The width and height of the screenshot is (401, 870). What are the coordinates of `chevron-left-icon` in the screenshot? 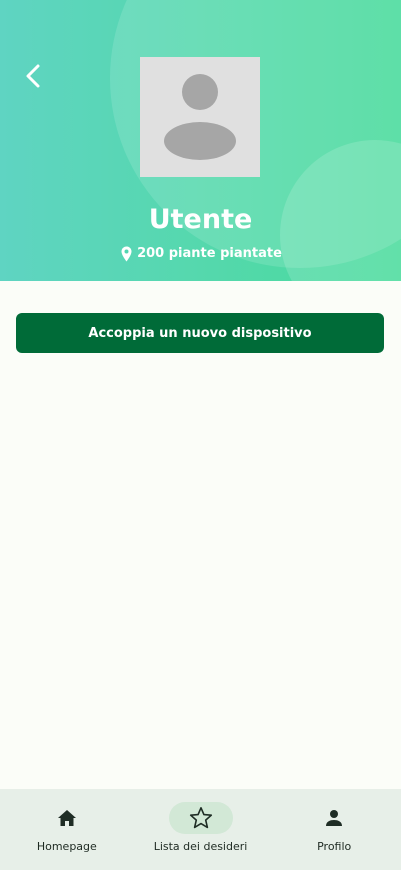 It's located at (33, 76).